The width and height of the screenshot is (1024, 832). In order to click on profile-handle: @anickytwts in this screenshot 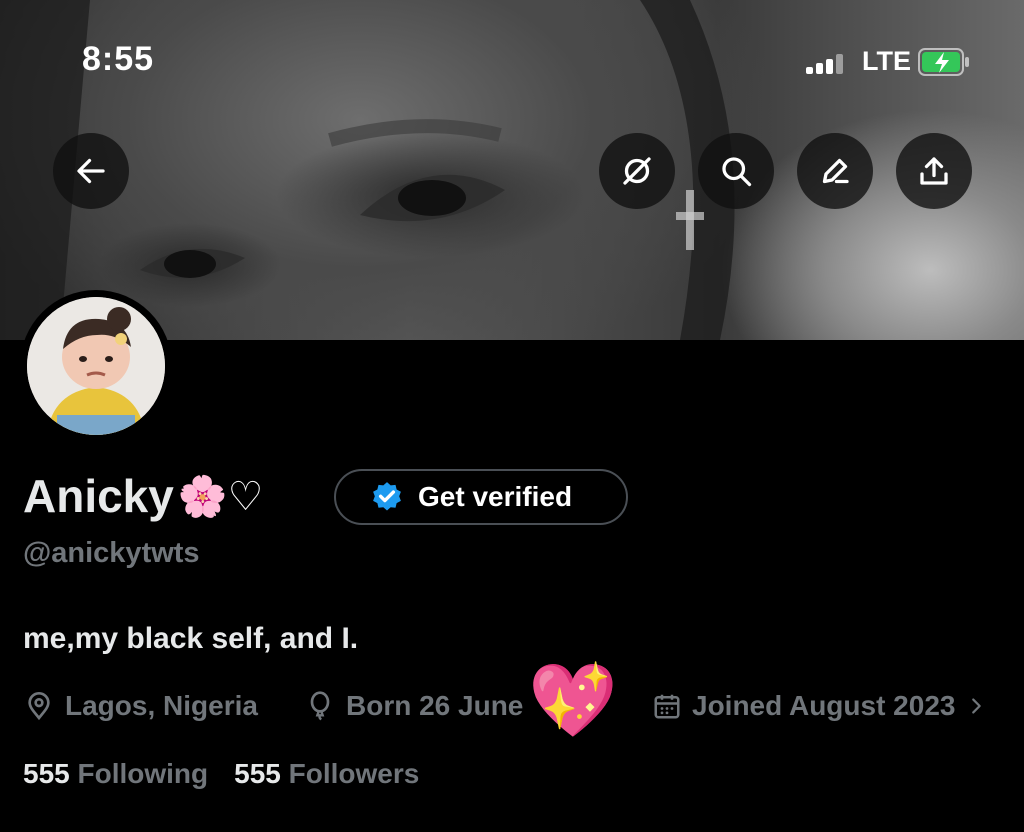, I will do `click(111, 553)`.